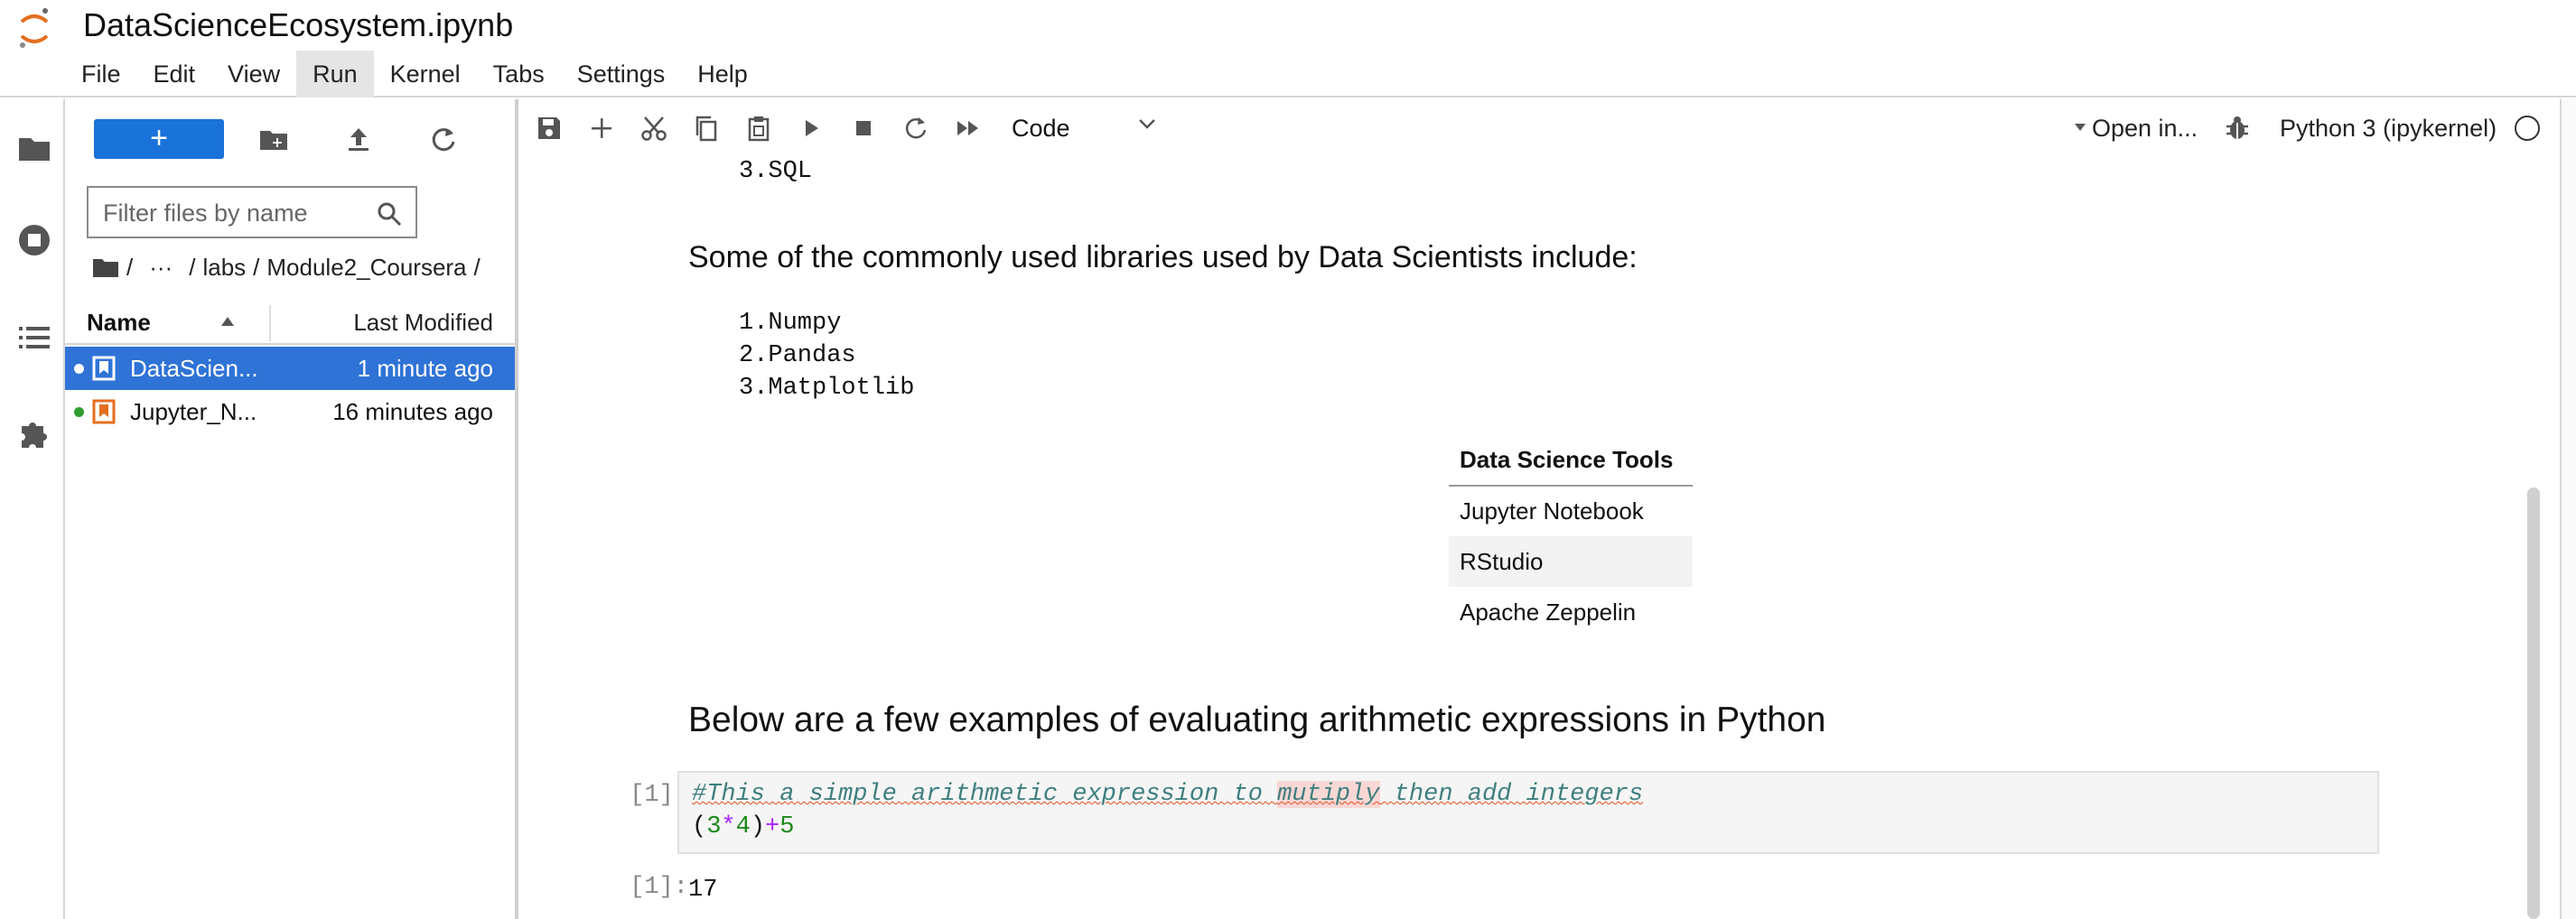 The height and width of the screenshot is (919, 2576). I want to click on file-modified: 1 minute ago, so click(425, 368).